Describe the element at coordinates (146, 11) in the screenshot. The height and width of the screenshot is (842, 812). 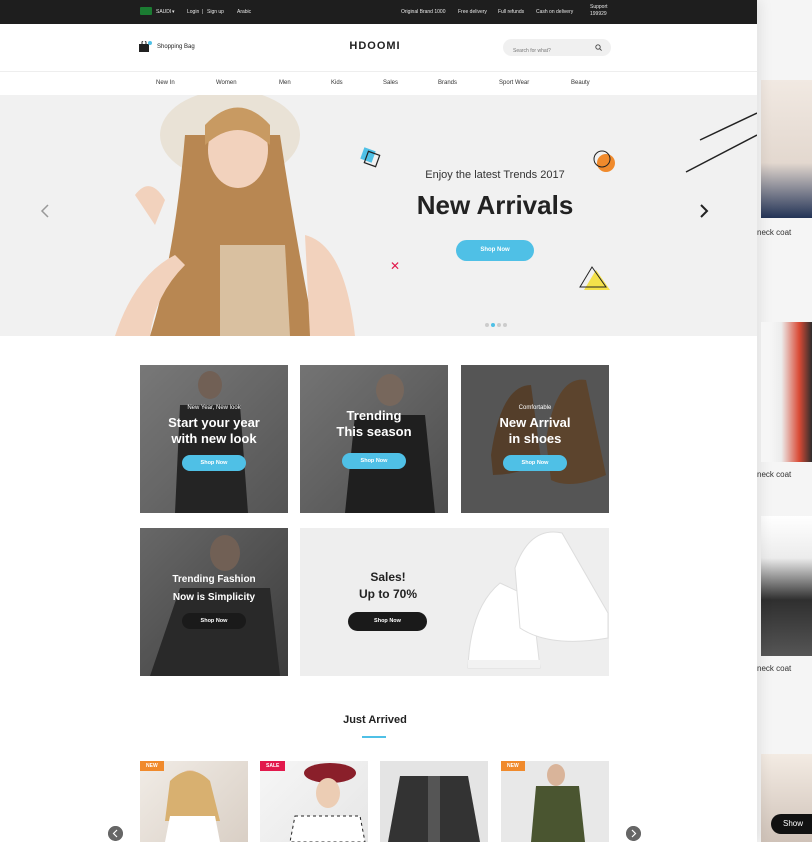
I see `saudi-flag-icon` at that location.